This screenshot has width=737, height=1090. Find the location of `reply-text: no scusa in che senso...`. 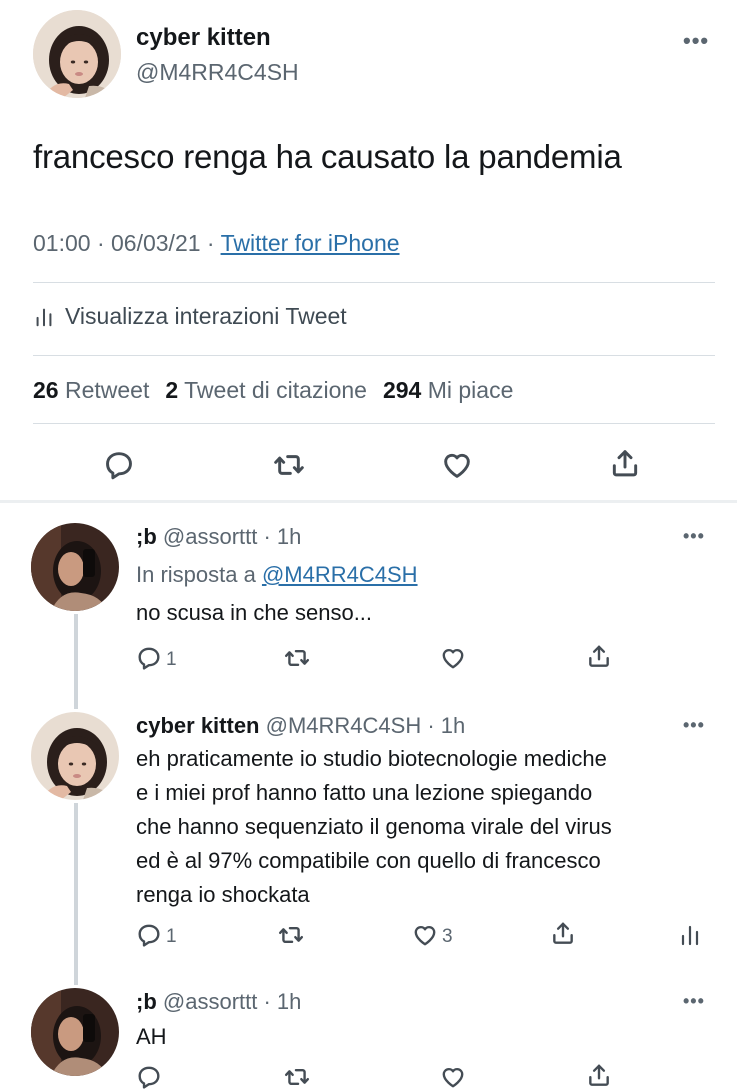

reply-text: no scusa in che senso... is located at coordinates (254, 612).